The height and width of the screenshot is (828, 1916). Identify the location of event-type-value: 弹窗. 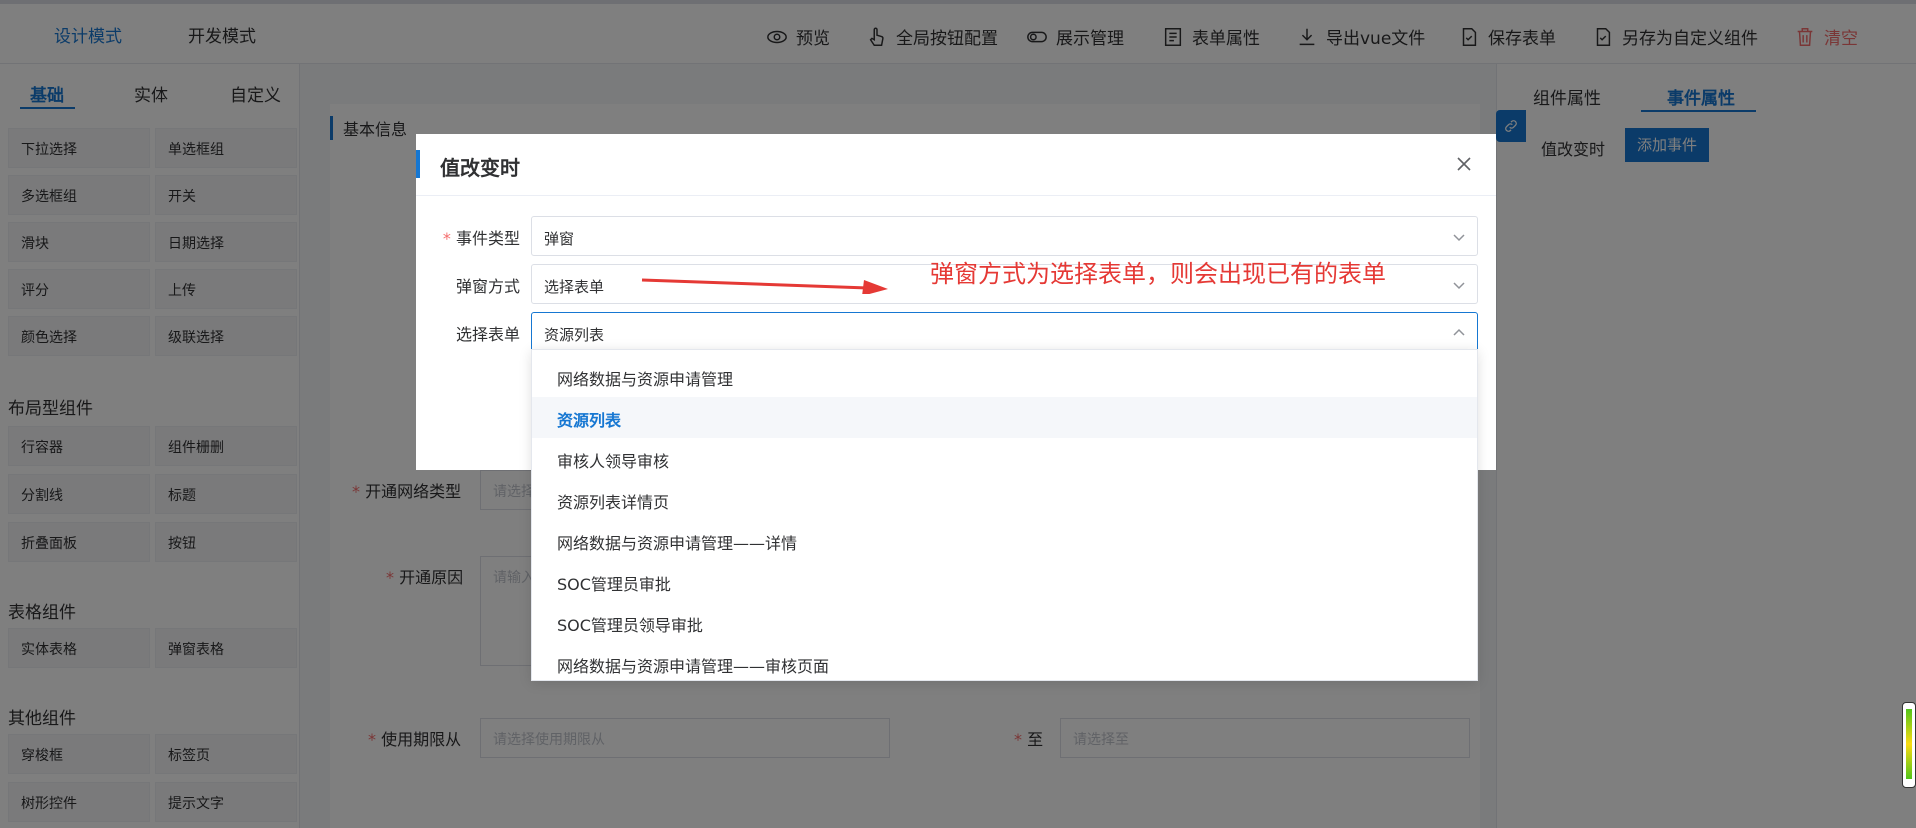
(559, 239).